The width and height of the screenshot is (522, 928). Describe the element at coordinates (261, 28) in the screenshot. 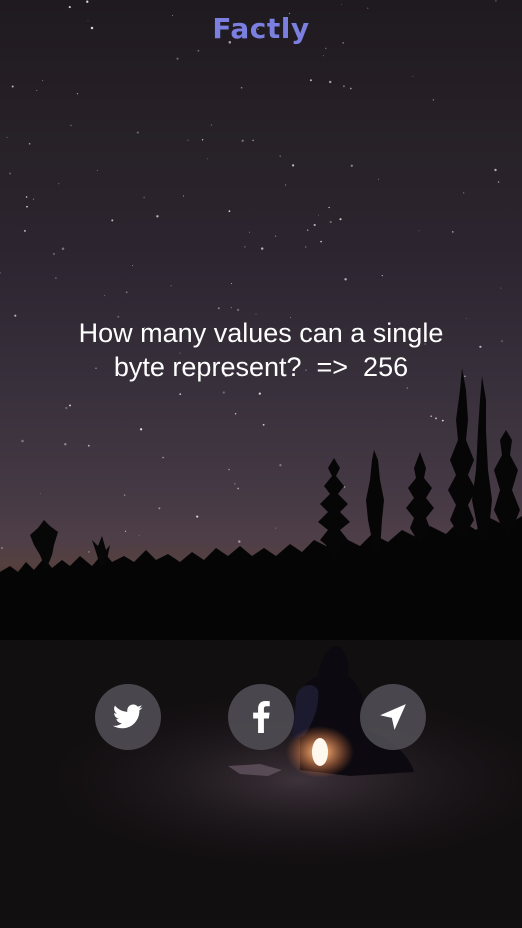

I see `app-title: Factly` at that location.